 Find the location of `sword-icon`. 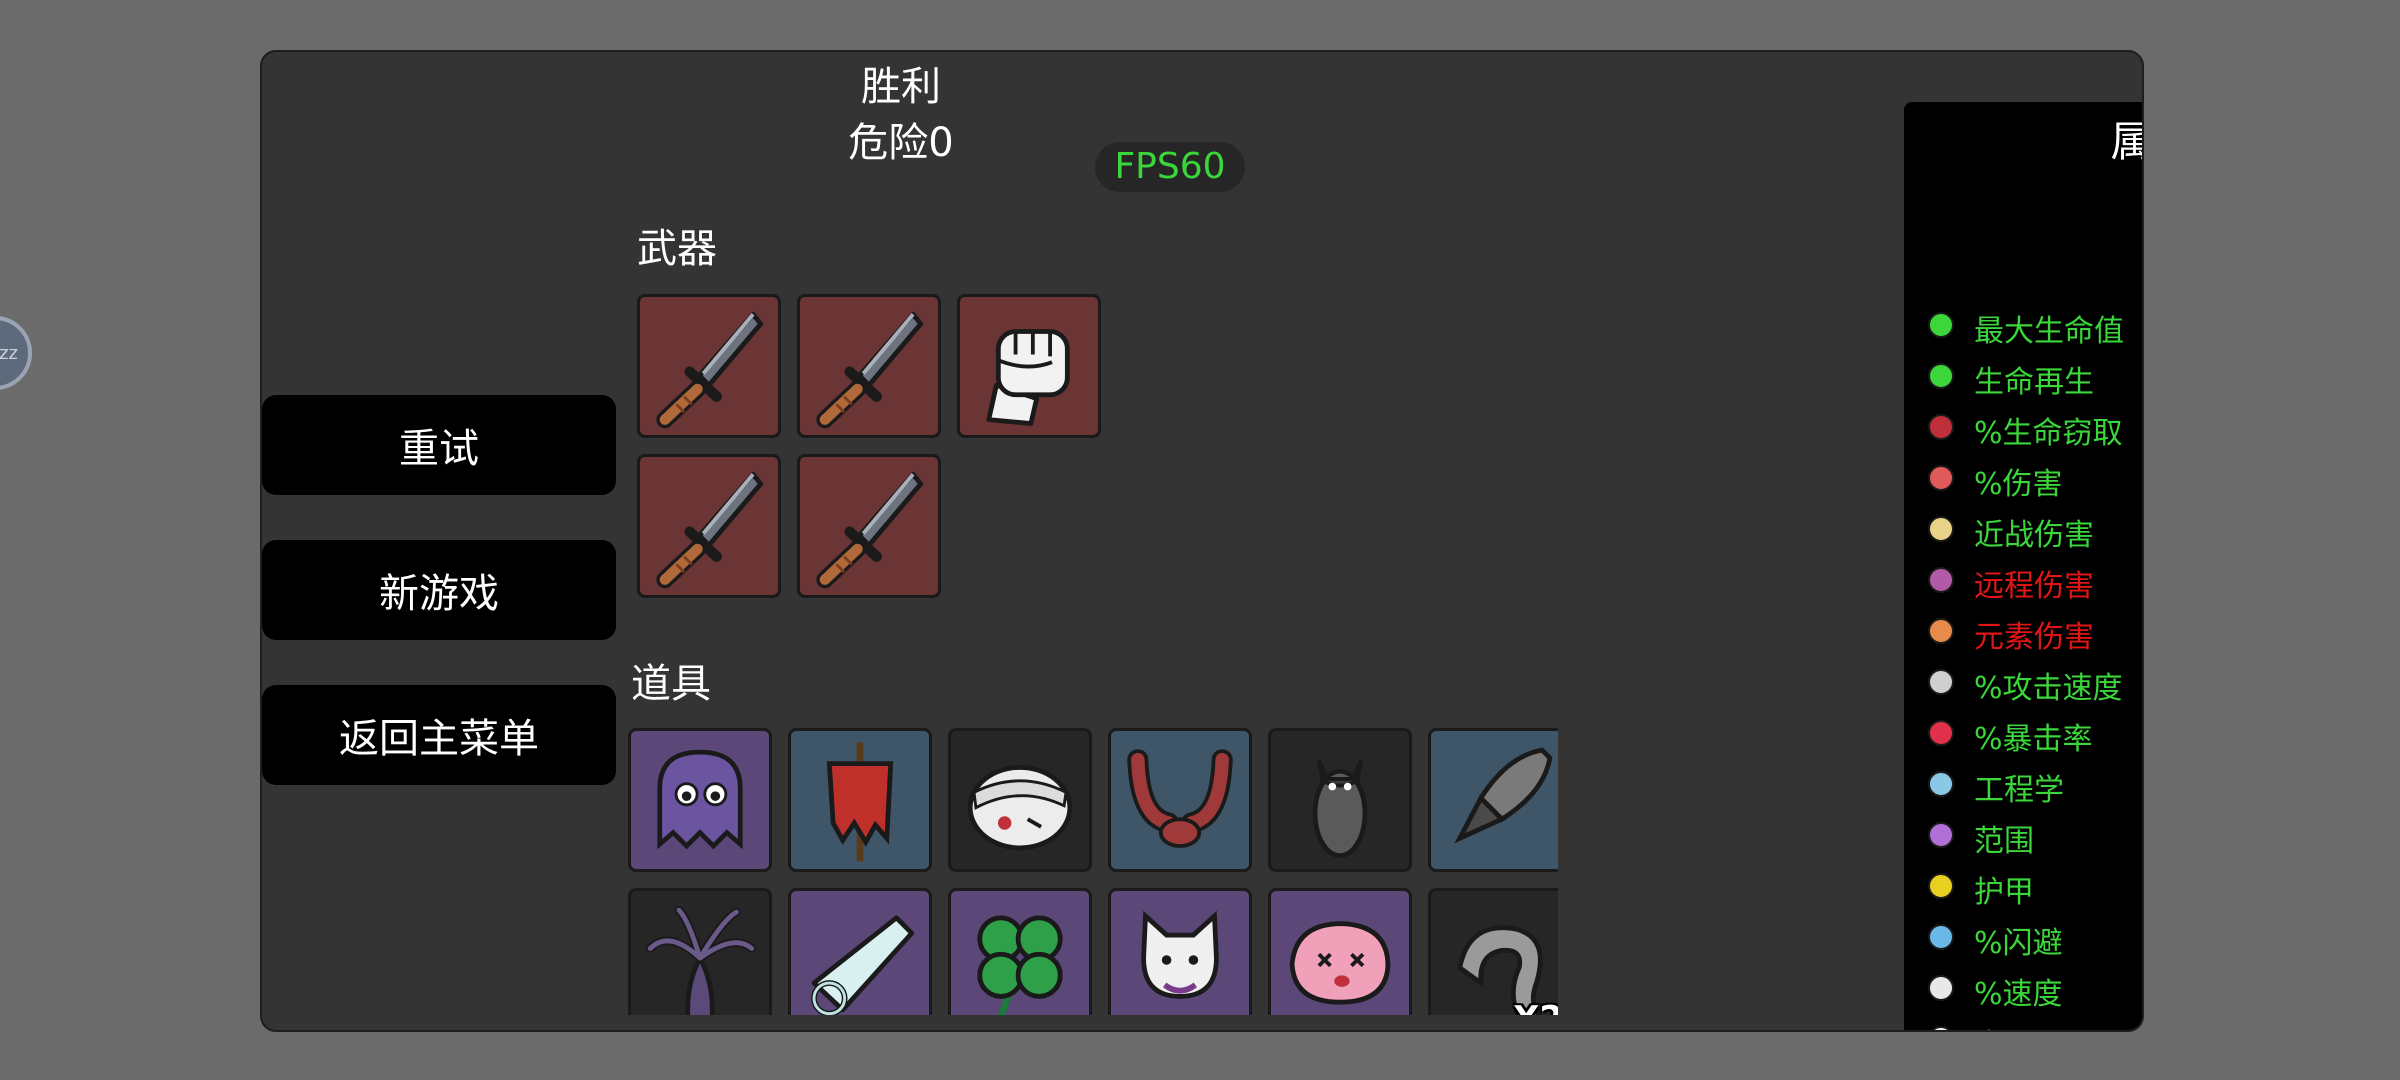

sword-icon is located at coordinates (1941, 529).